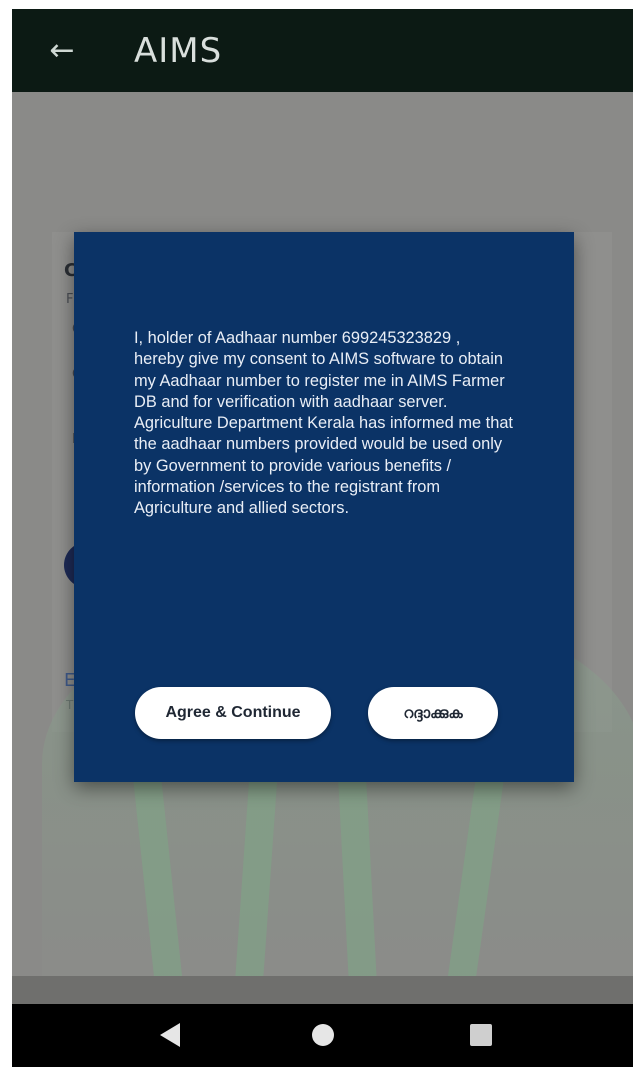  What do you see at coordinates (62, 50) in the screenshot?
I see `back-arrow-icon: ←` at bounding box center [62, 50].